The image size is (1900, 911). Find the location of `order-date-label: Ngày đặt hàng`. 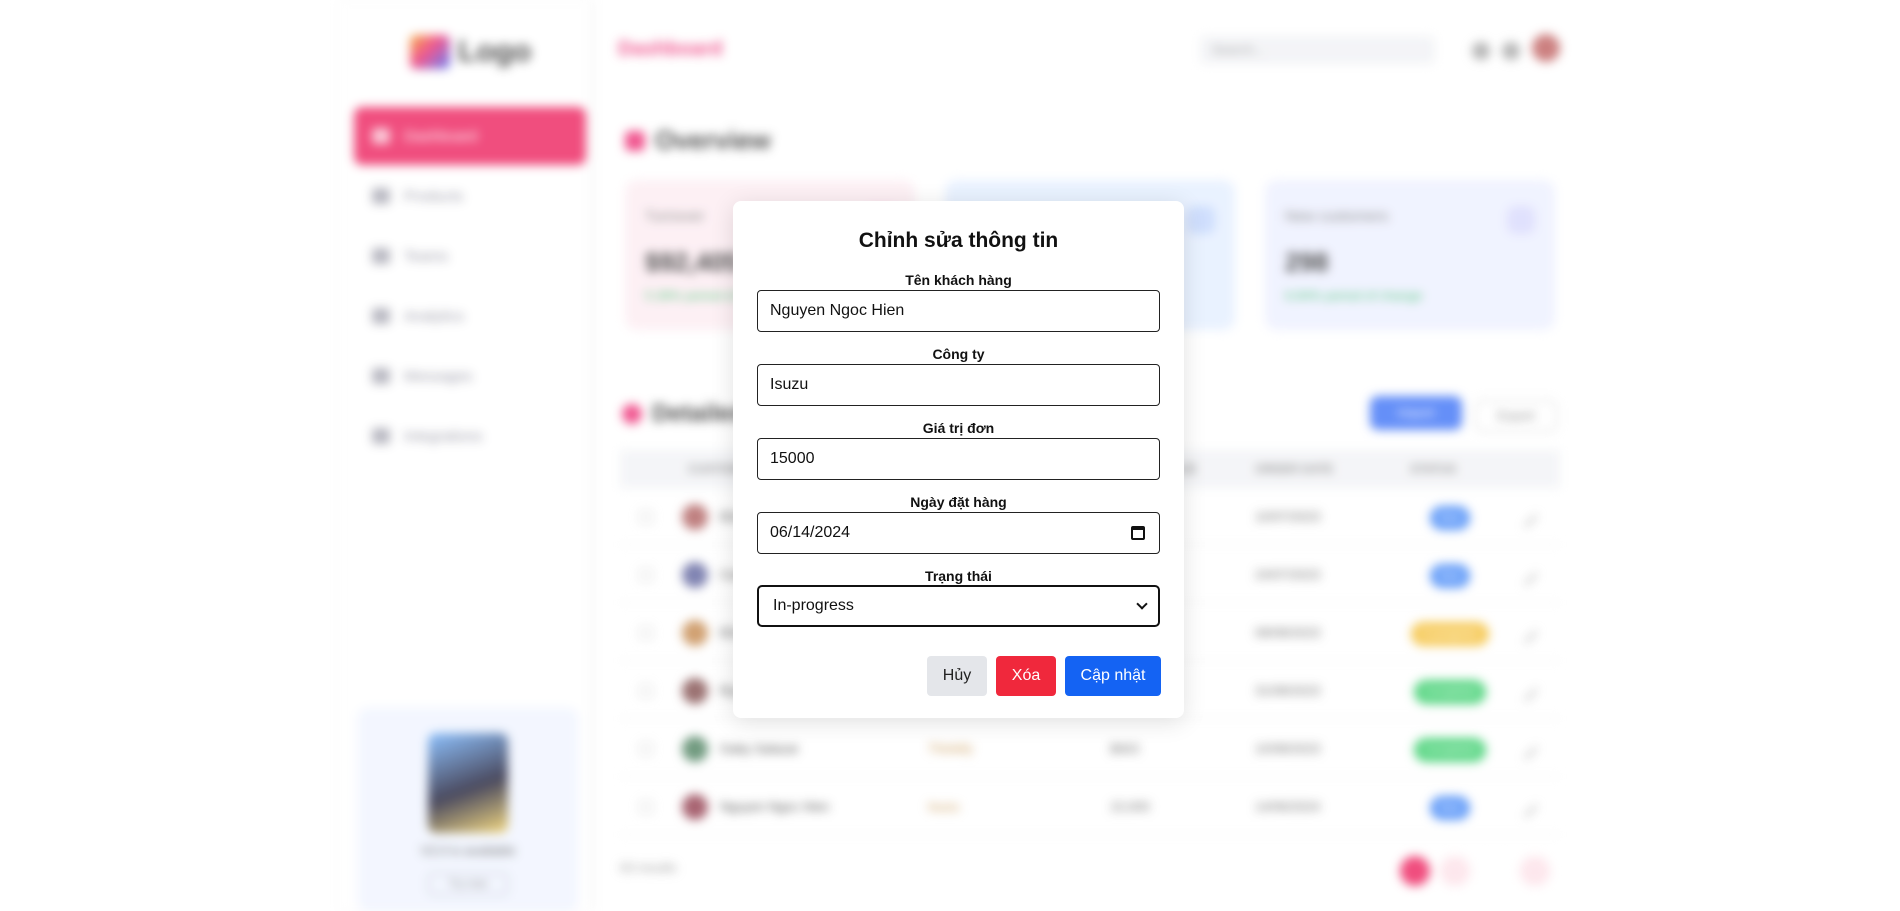

order-date-label: Ngày đặt hàng is located at coordinates (958, 502).